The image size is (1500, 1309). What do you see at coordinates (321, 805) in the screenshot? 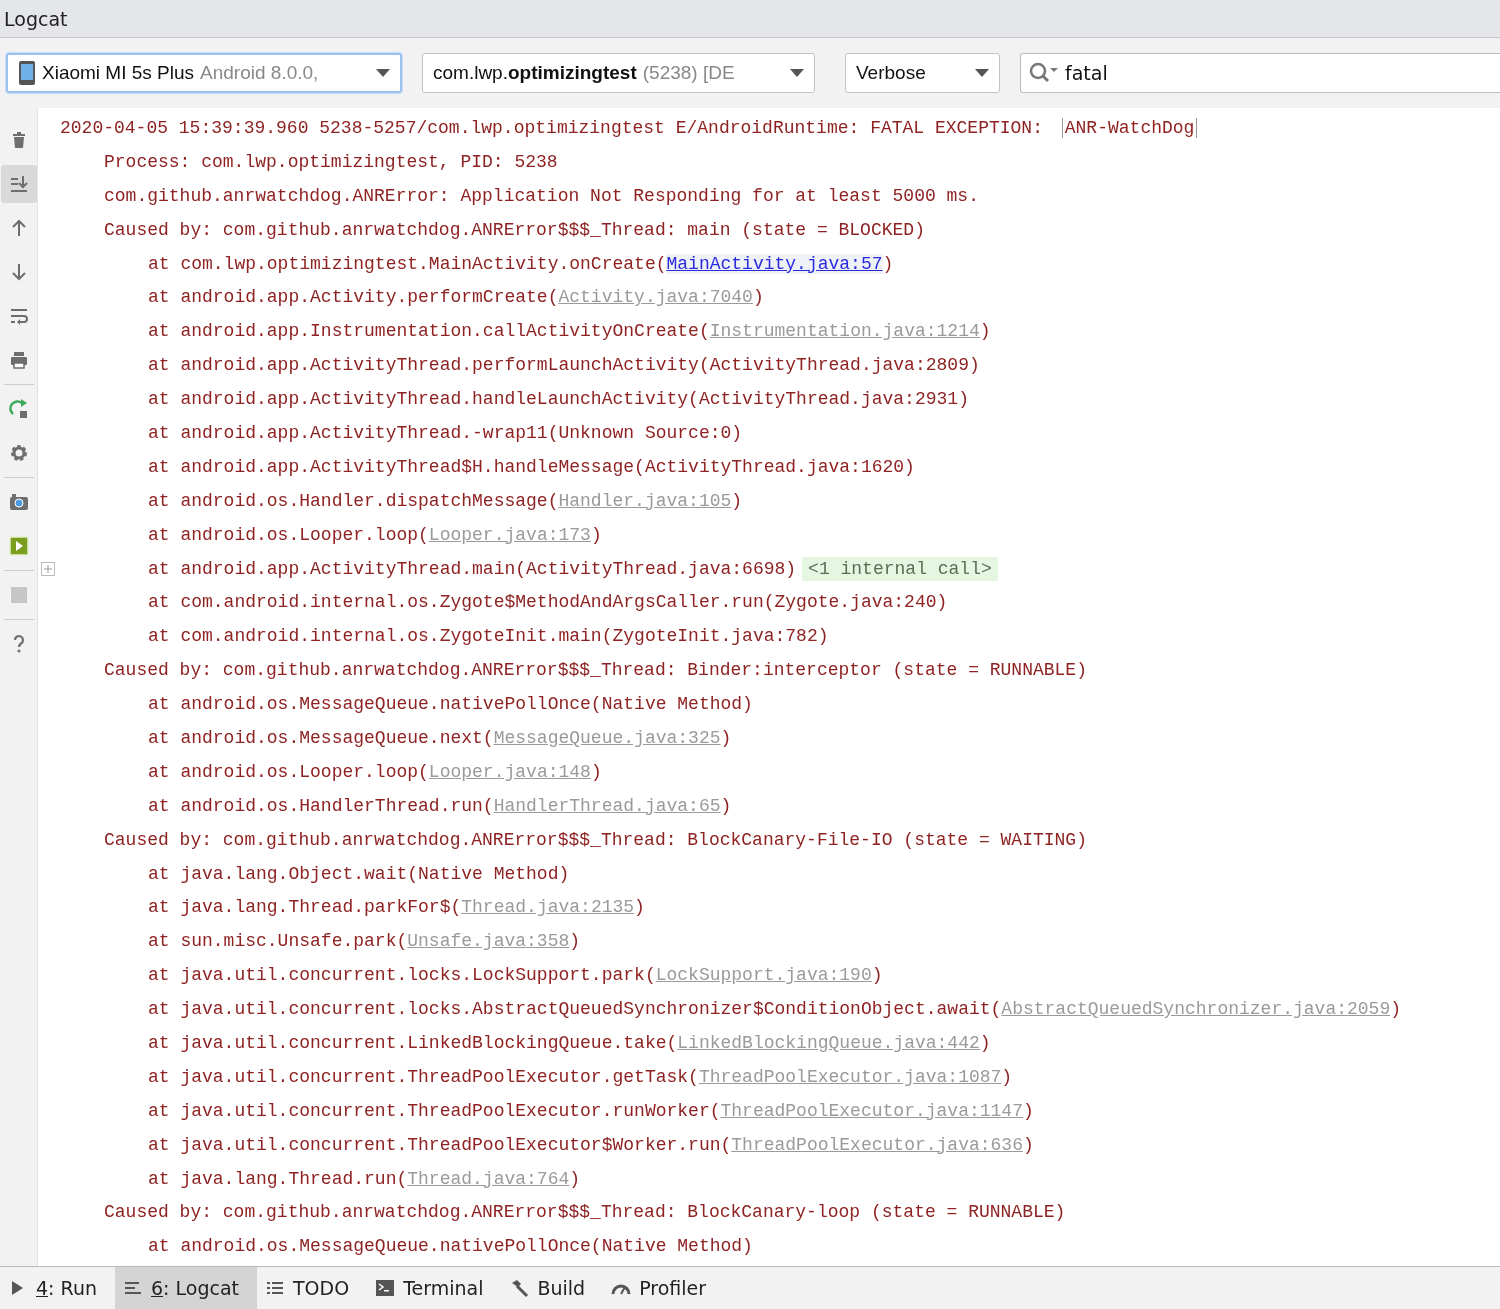
I see `log-text: at android.os.HandlerThread.run(` at bounding box center [321, 805].